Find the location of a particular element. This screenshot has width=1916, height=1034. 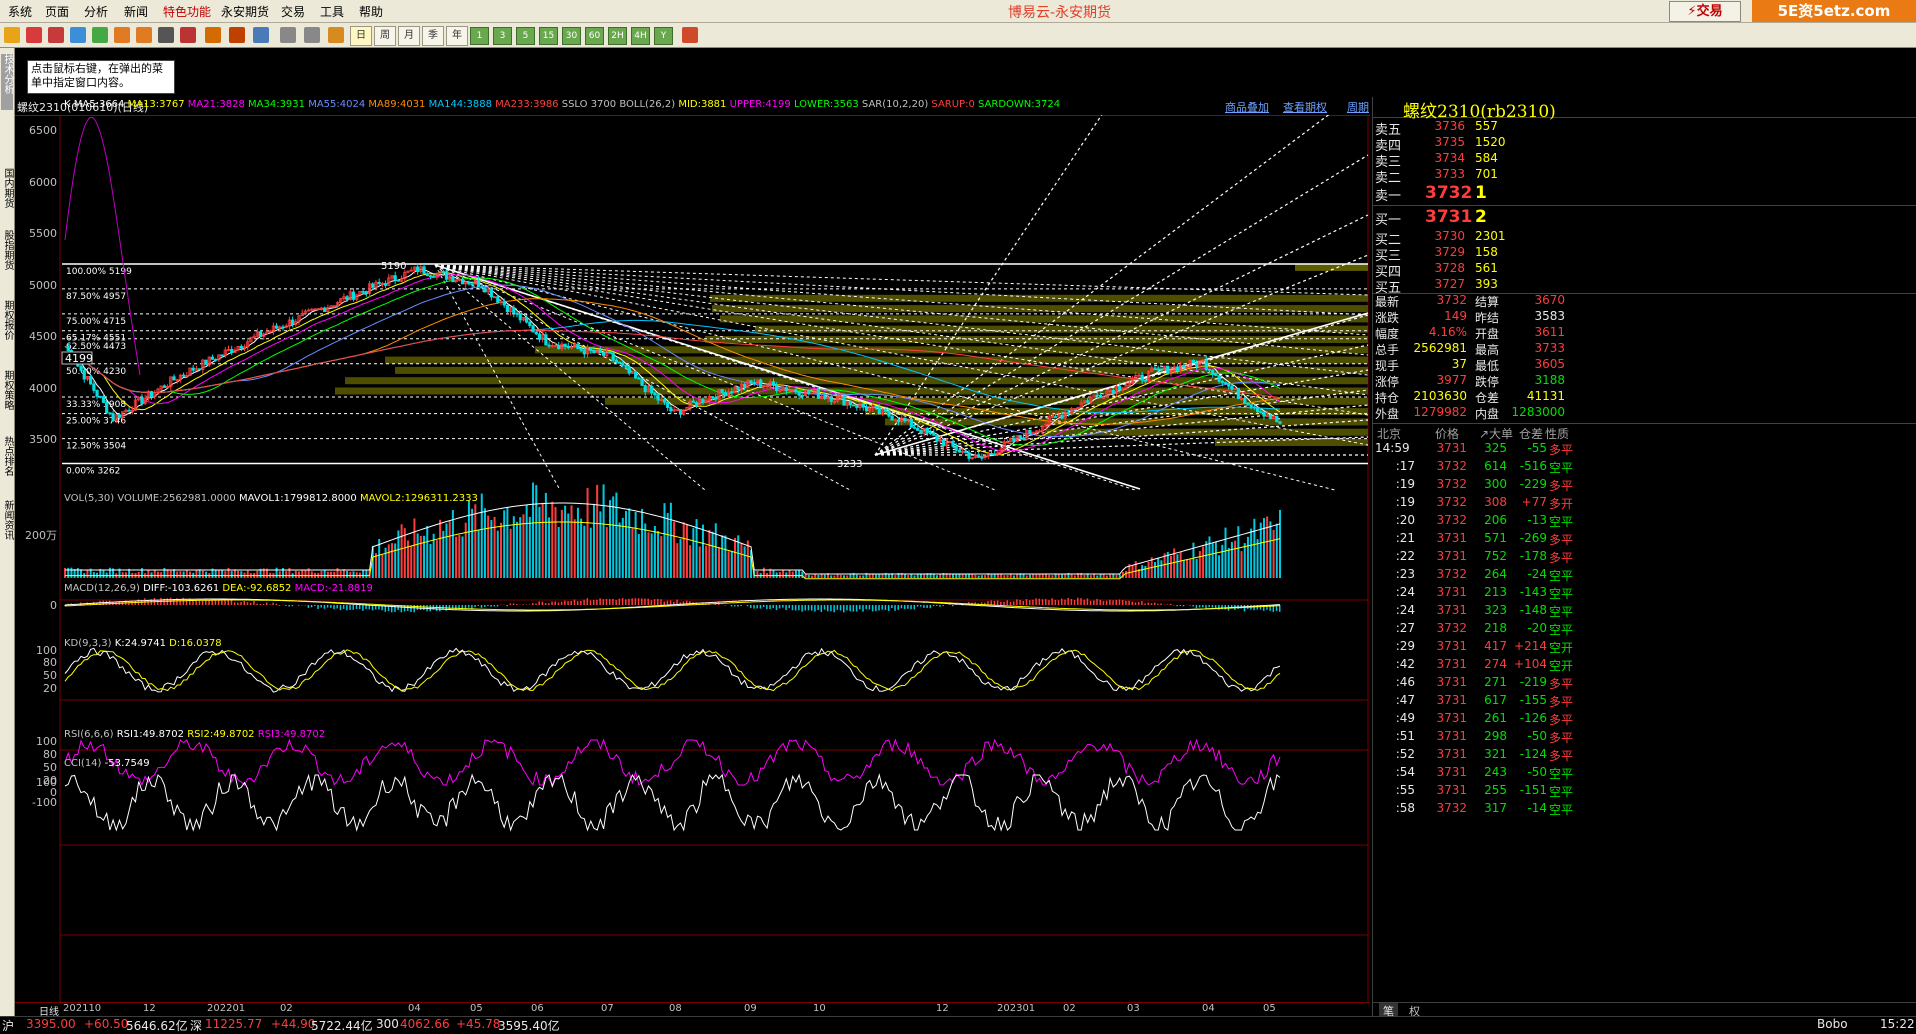

sidebar-tab-option-strategy: 期权策略 is located at coordinates (7, 395).